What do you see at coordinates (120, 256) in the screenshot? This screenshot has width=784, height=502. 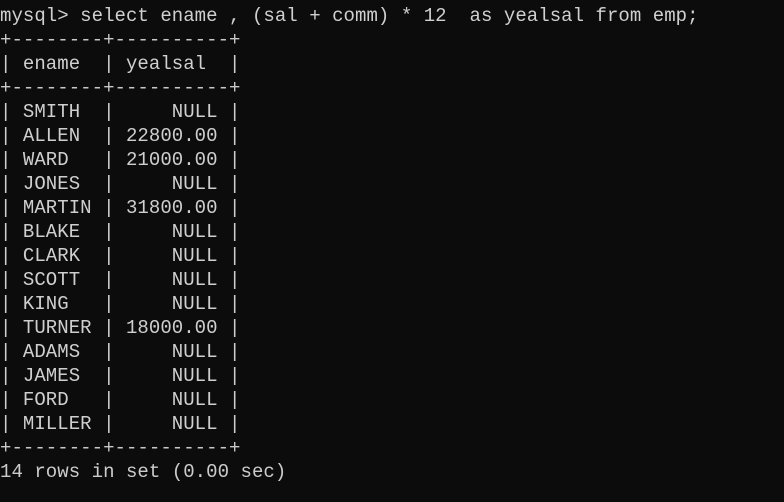 I see `table-row: | CLARK | NULL |` at bounding box center [120, 256].